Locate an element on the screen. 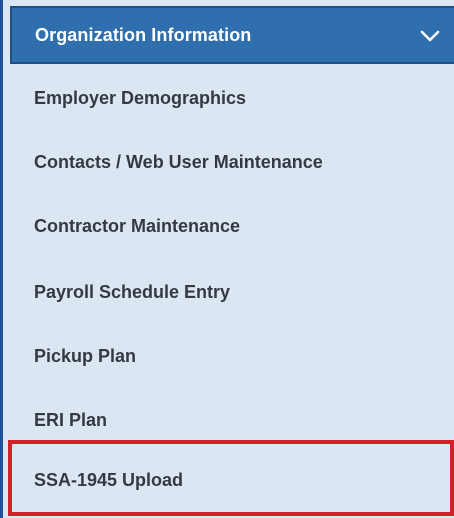 The width and height of the screenshot is (454, 518). menu-item-pickup-plan: Pickup Plan is located at coordinates (85, 356).